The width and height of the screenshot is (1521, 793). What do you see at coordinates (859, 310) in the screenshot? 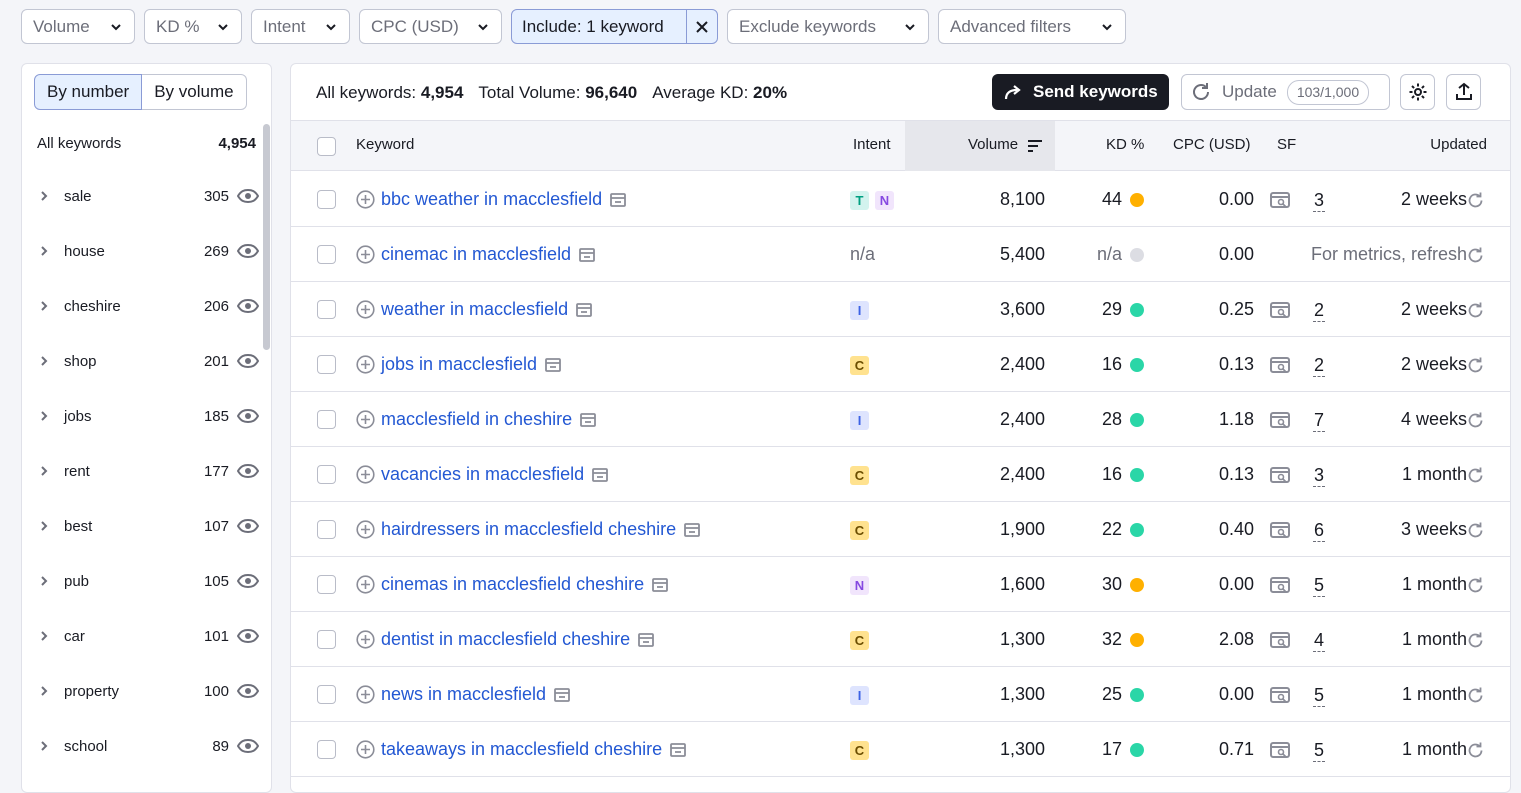
I see `intent-badge: I` at bounding box center [859, 310].